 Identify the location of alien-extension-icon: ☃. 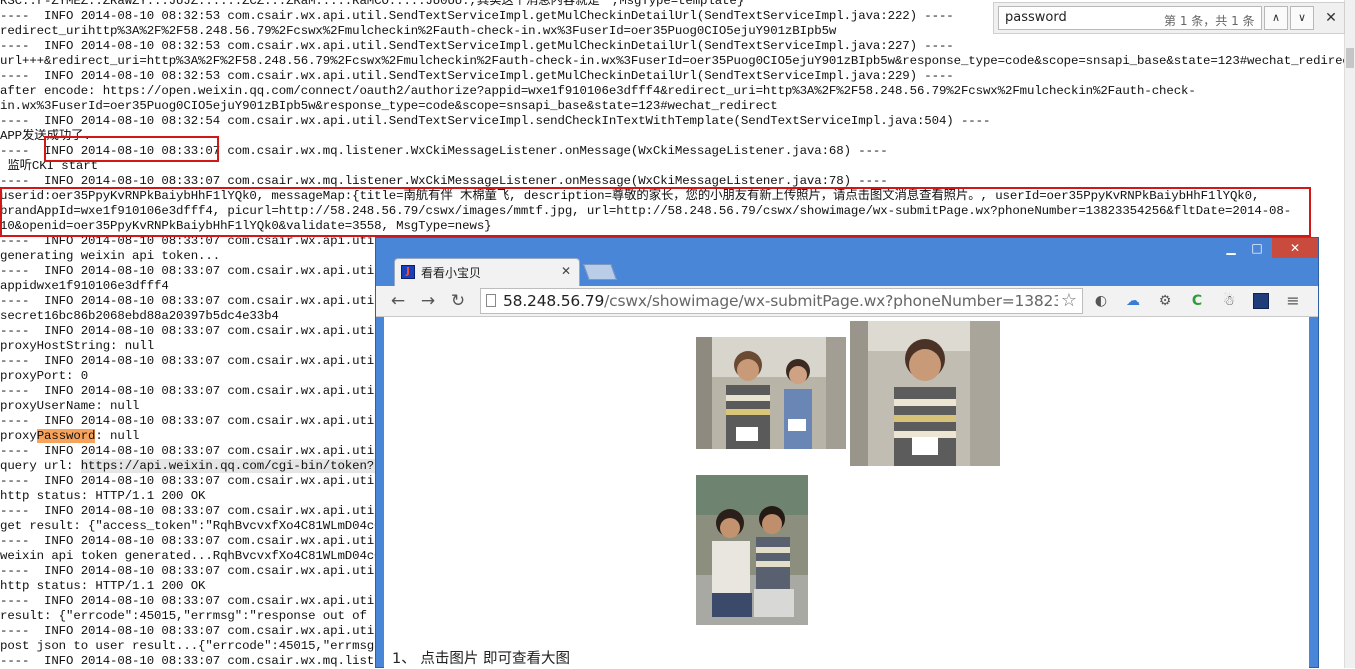
(1229, 301).